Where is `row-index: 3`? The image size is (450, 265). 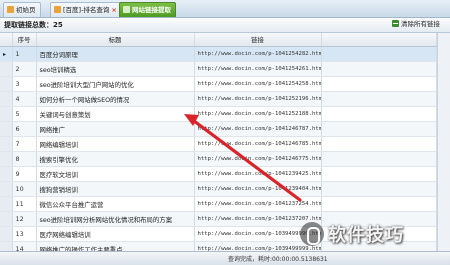 row-index: 3 is located at coordinates (24, 84).